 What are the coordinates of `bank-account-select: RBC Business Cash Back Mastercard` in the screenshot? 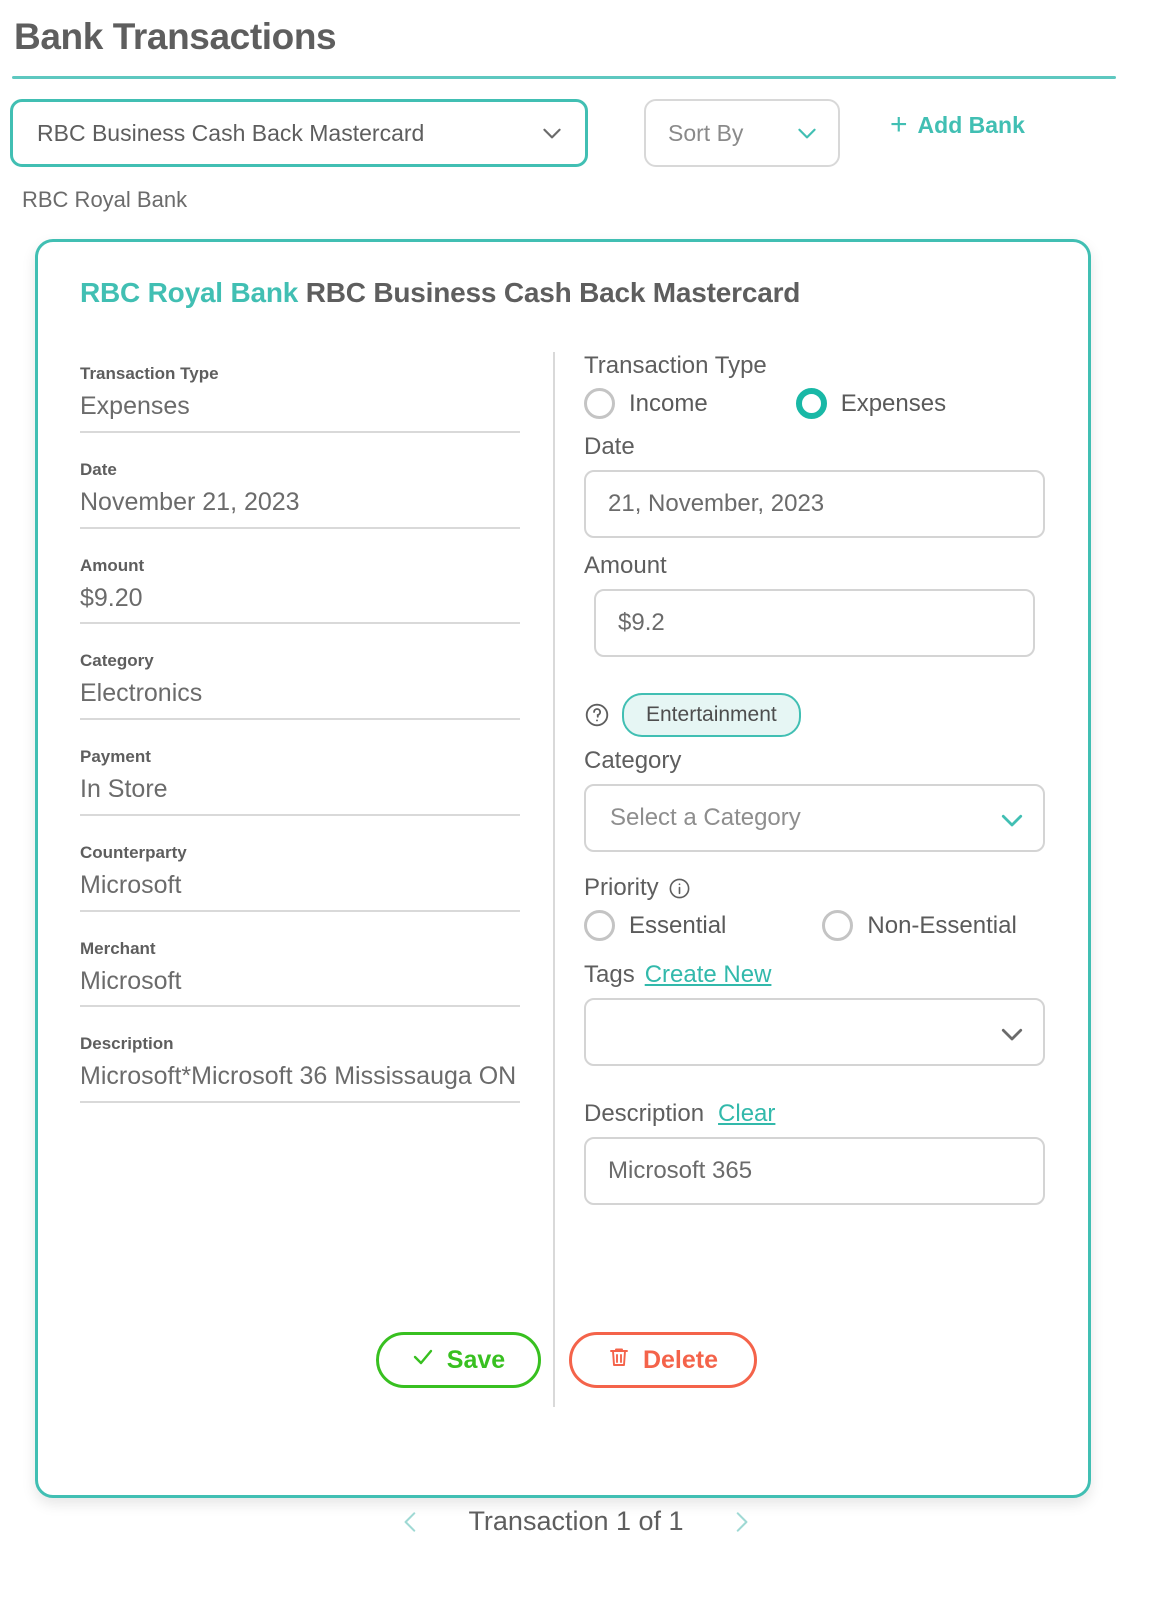 It's located at (299, 133).